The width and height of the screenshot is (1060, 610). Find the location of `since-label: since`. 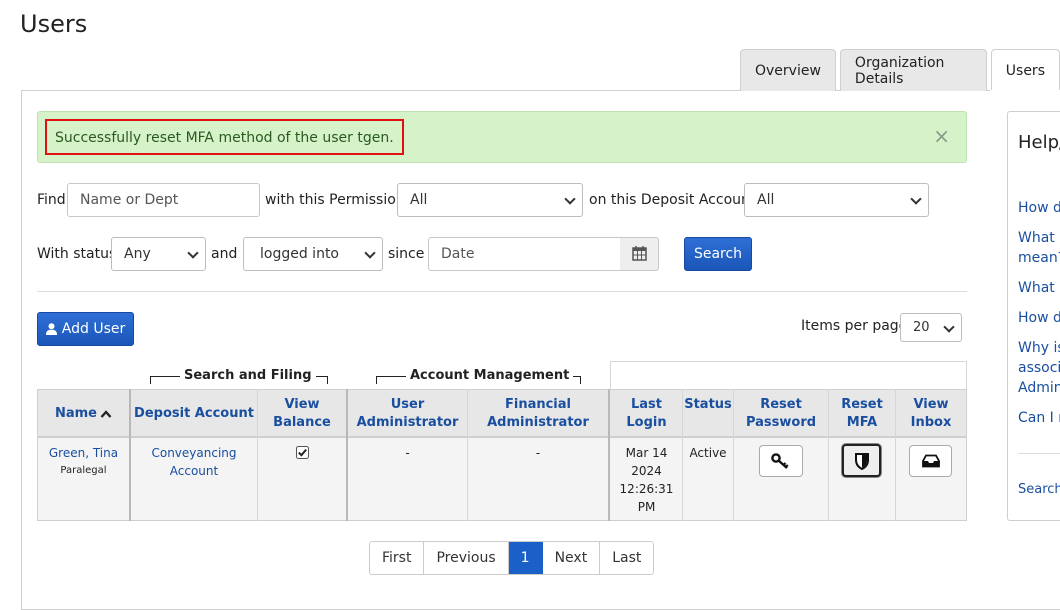

since-label: since is located at coordinates (406, 254).